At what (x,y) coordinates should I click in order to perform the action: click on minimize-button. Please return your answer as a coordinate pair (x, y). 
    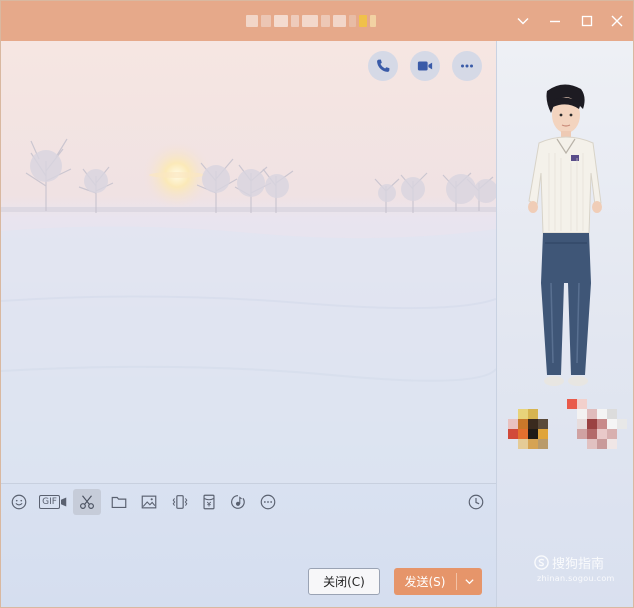
    Looking at the image, I should click on (555, 21).